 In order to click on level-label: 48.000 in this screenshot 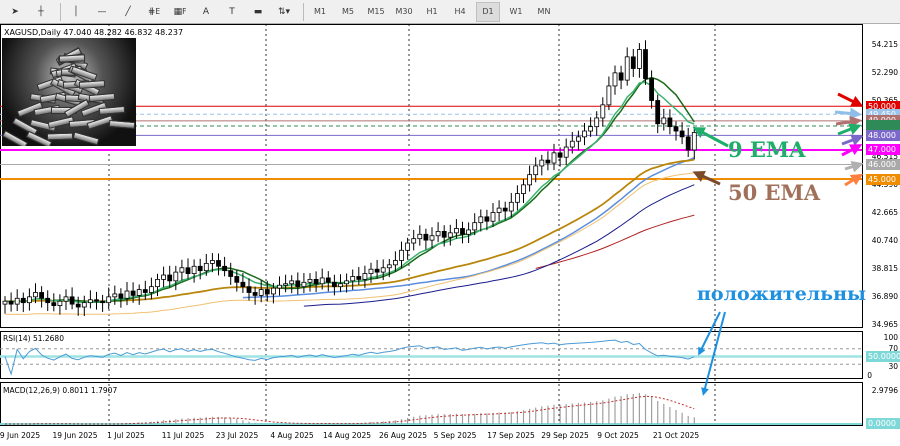, I will do `click(883, 135)`.